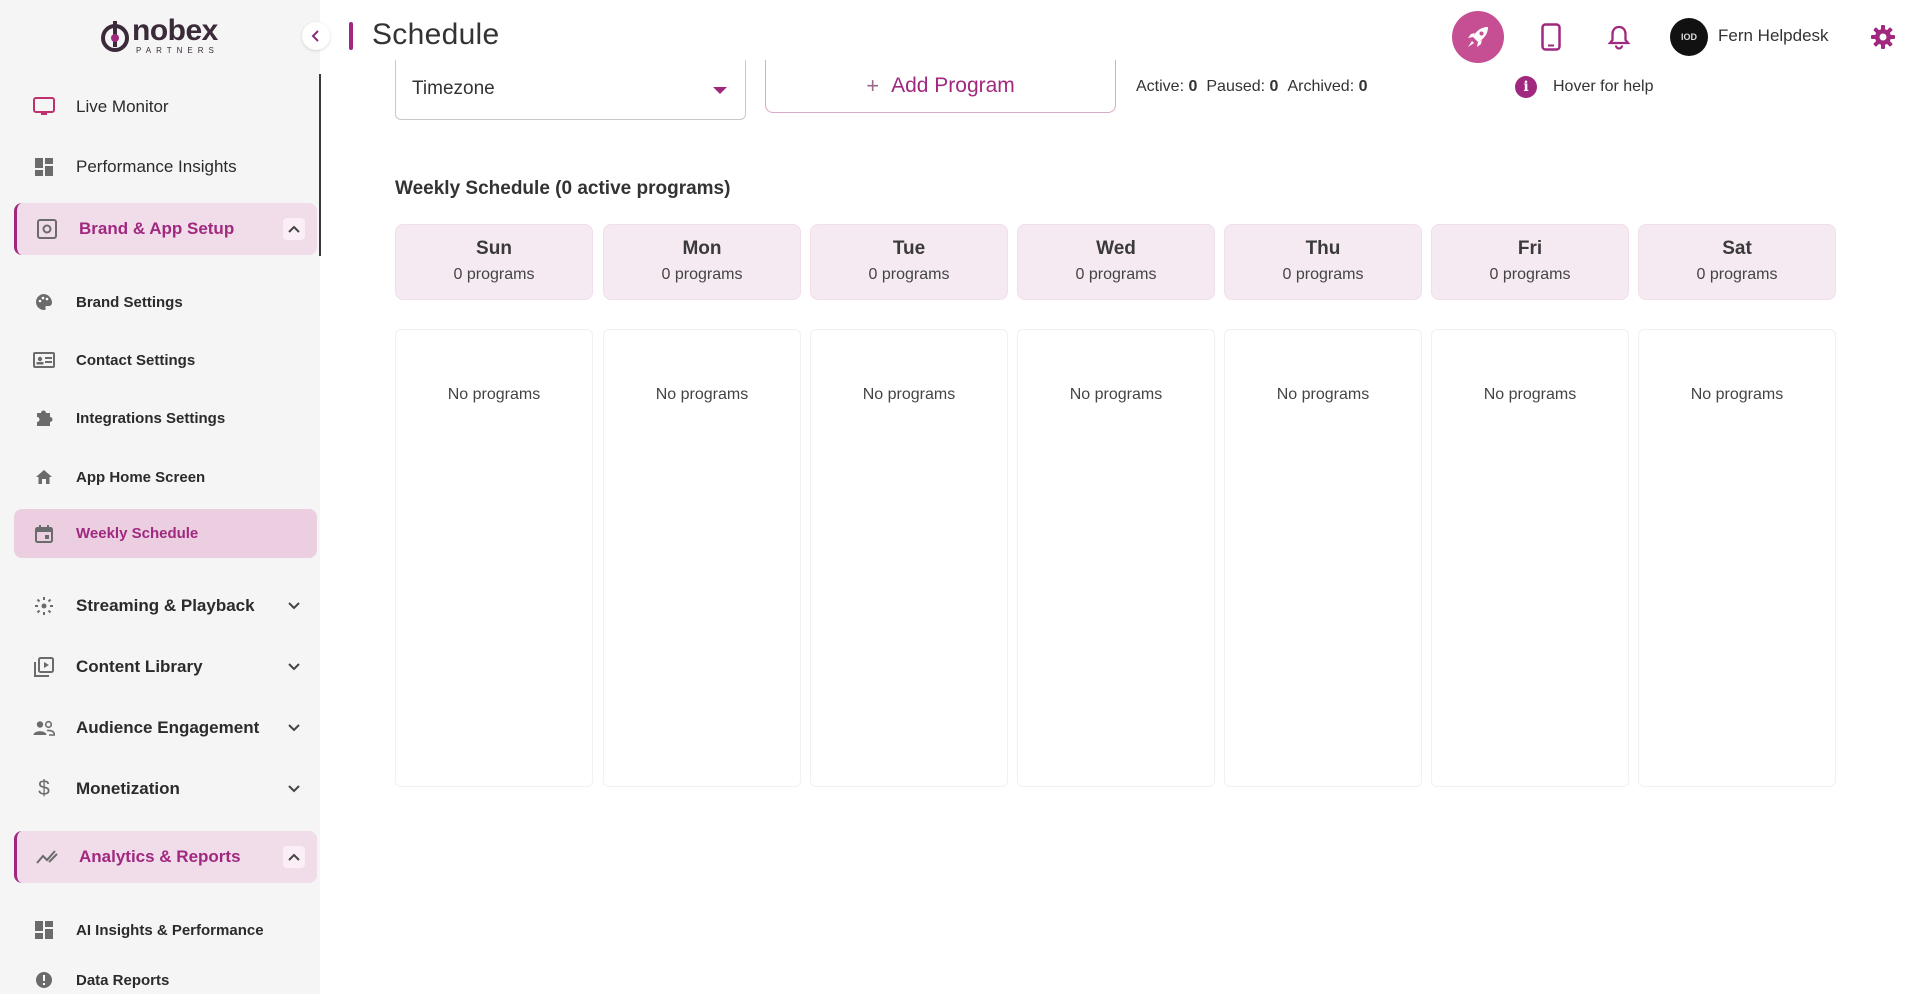 This screenshot has height=994, width=1920. What do you see at coordinates (44, 107) in the screenshot?
I see `monitor-icon` at bounding box center [44, 107].